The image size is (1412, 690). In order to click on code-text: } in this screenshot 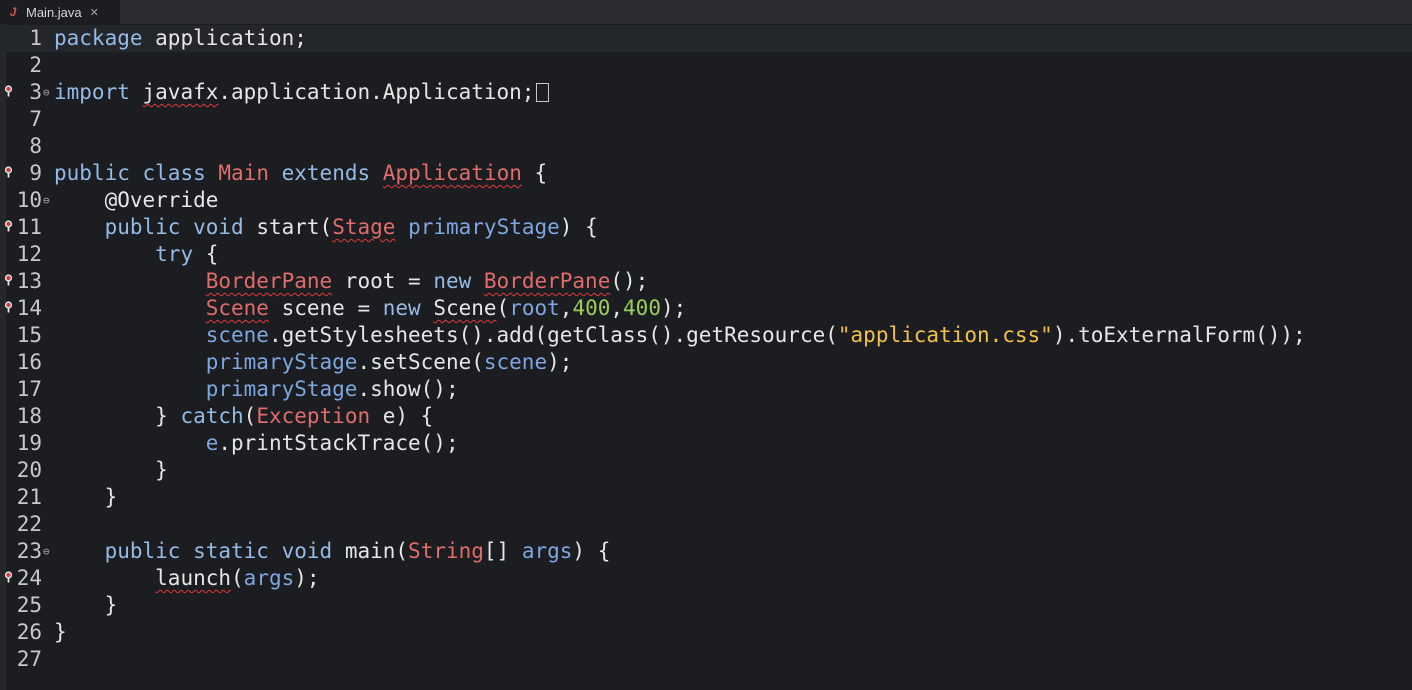, I will do `click(111, 470)`.